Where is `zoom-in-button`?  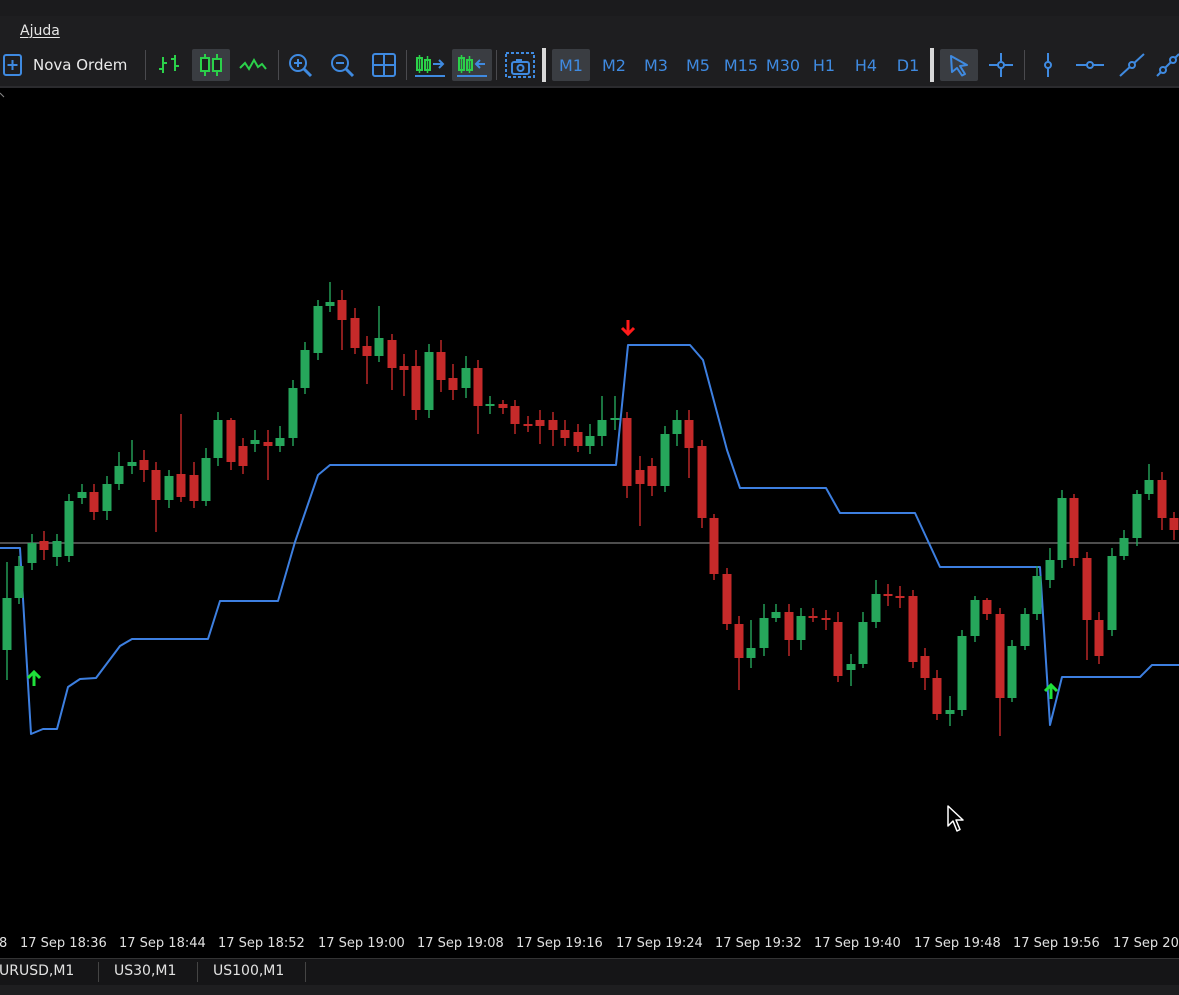
zoom-in-button is located at coordinates (300, 65).